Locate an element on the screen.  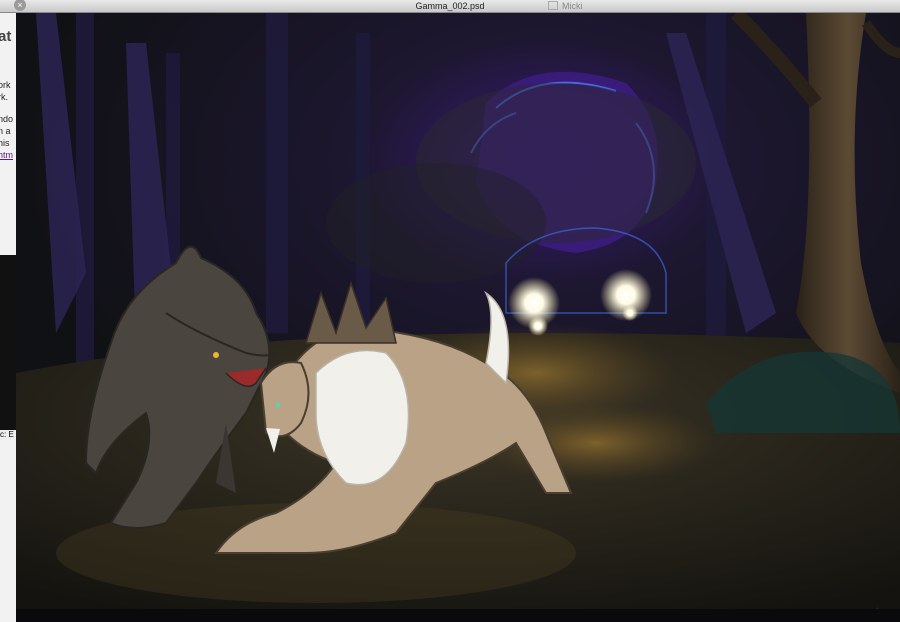
background-heading: at is located at coordinates (6, 36).